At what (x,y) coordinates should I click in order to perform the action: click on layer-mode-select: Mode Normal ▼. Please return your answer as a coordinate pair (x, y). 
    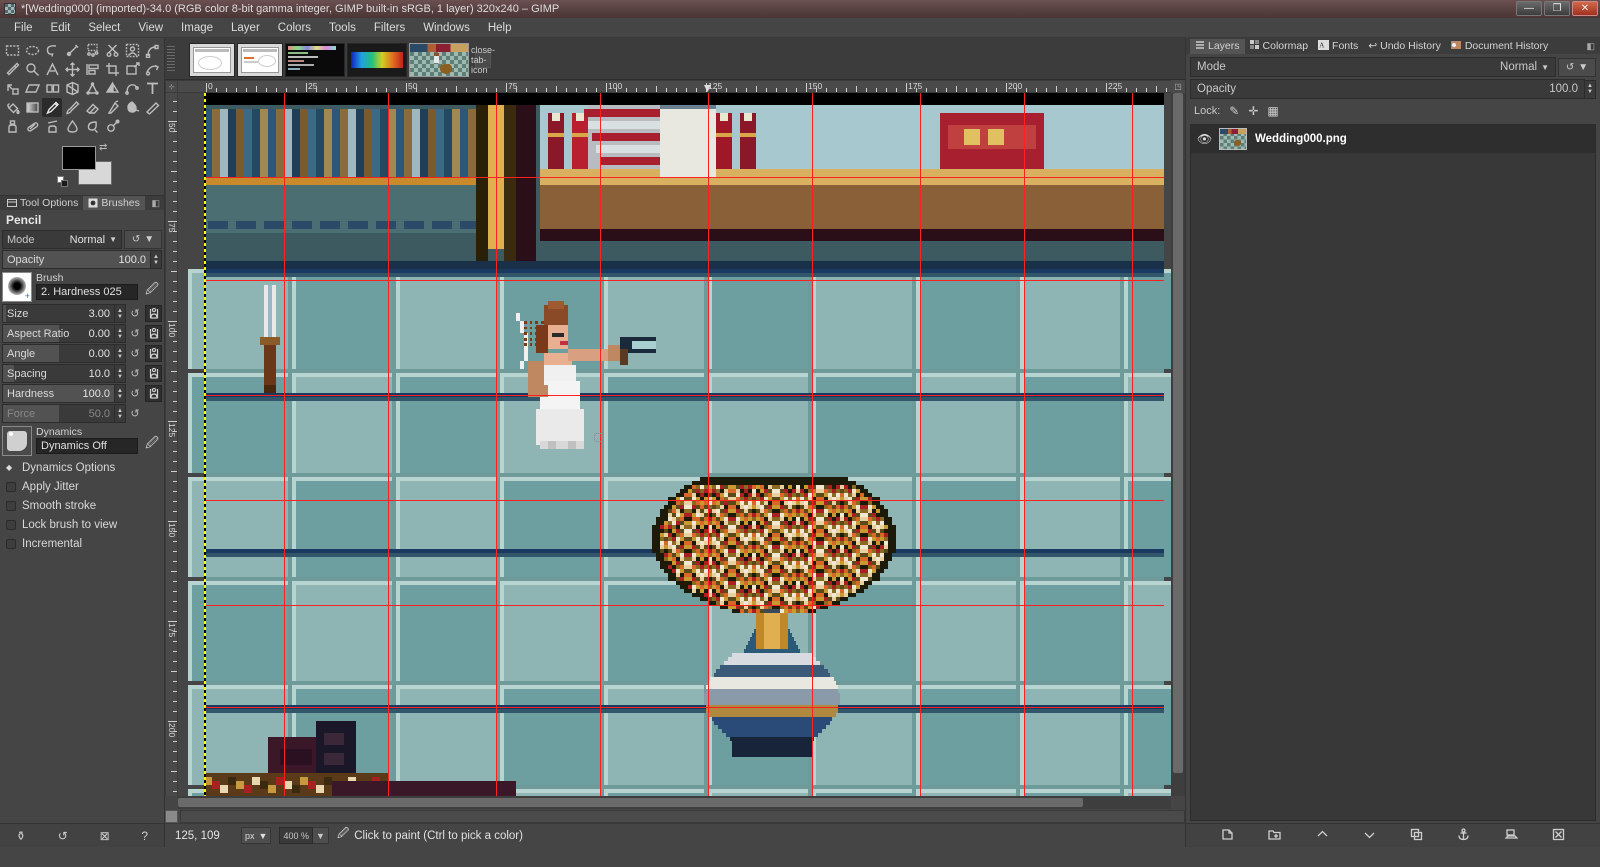
    Looking at the image, I should click on (1373, 67).